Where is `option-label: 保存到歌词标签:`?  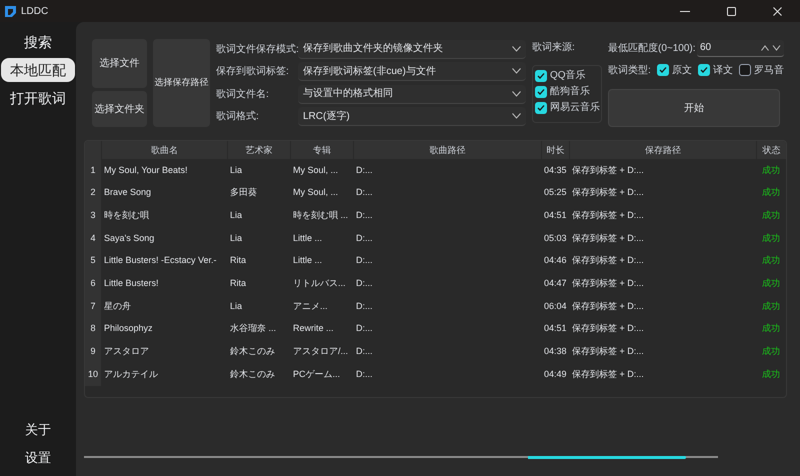 option-label: 保存到歌词标签: is located at coordinates (253, 72).